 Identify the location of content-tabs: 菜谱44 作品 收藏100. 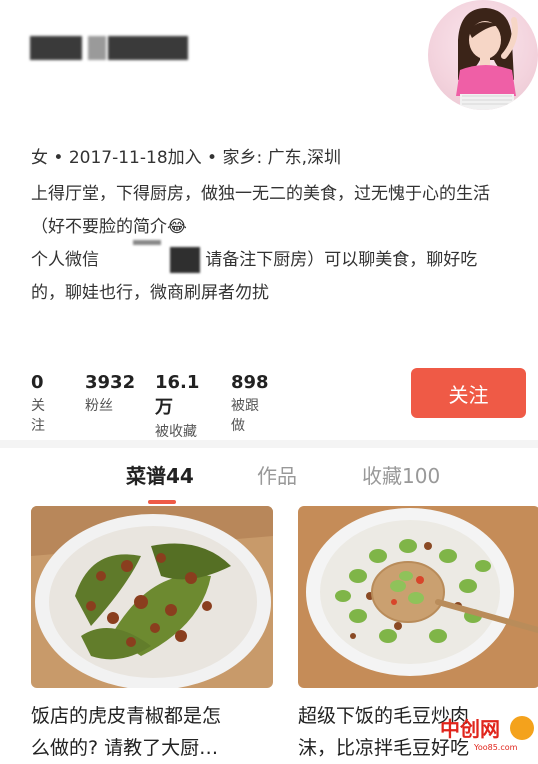
(269, 482).